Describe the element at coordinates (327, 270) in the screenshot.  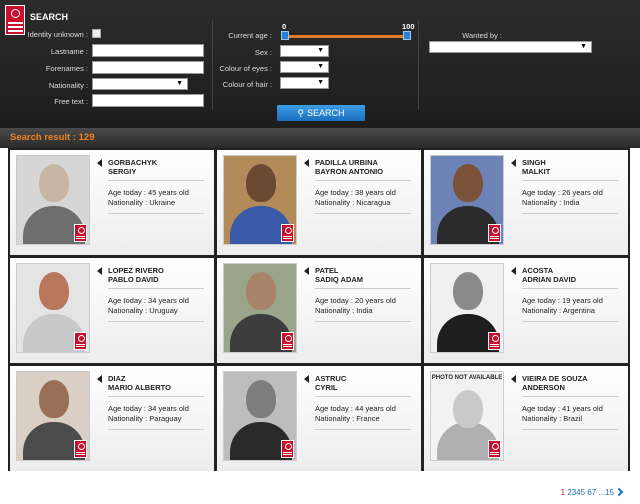
I see `person-surname: PATEL` at that location.